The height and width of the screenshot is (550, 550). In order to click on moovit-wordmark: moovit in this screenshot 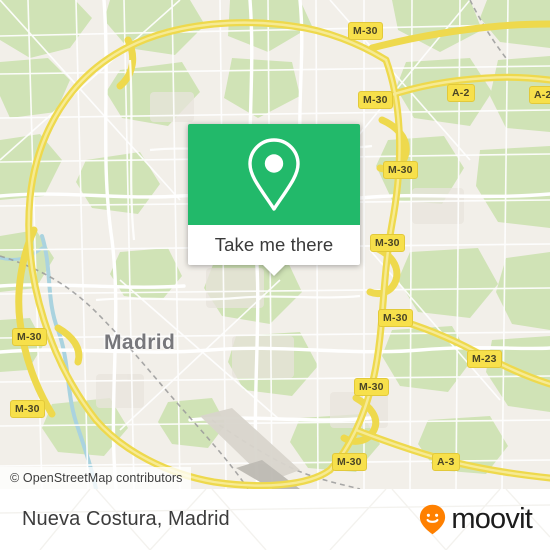, I will do `click(491, 519)`.